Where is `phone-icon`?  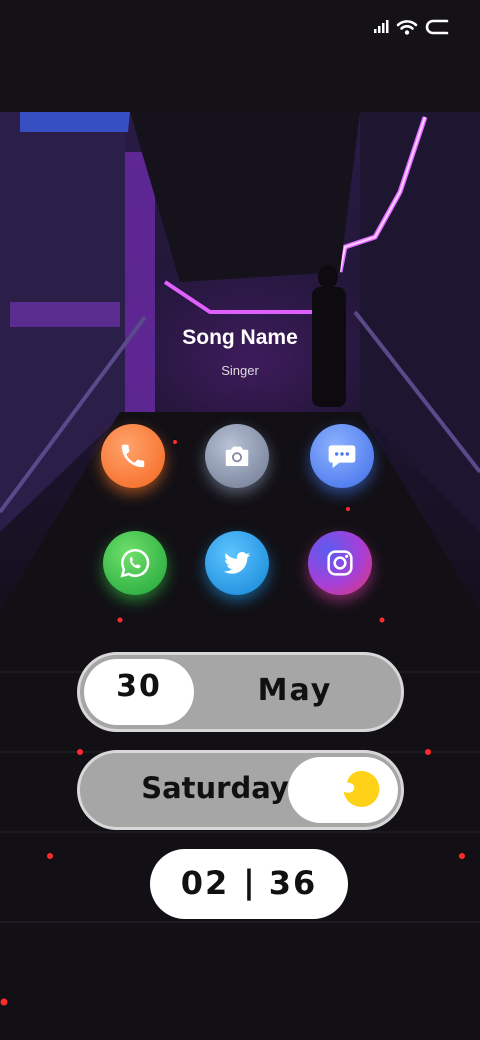 phone-icon is located at coordinates (133, 456).